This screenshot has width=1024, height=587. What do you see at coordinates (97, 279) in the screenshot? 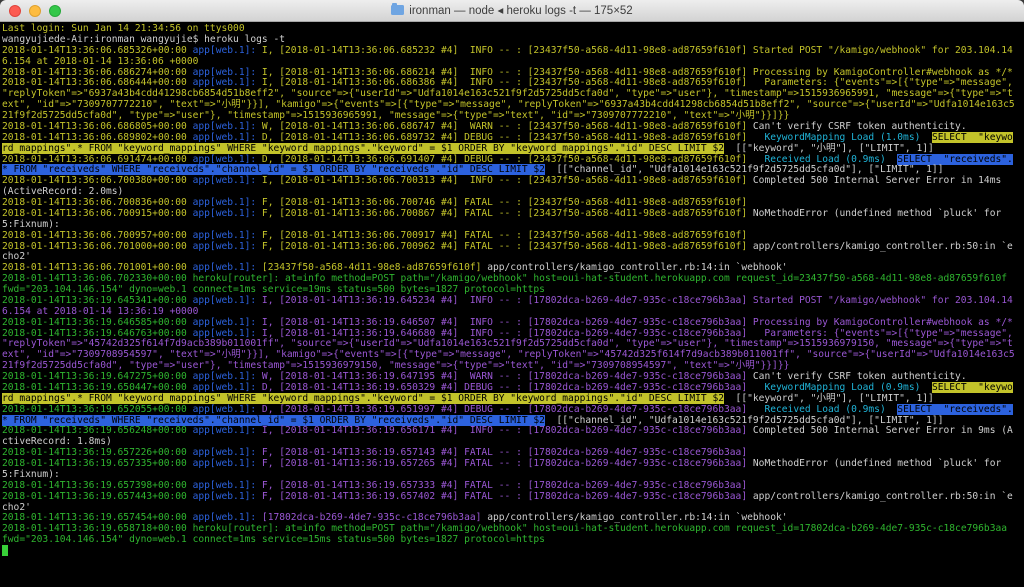
I see `terminal-text-segment: 2018-01-14T13:36:06.702330+00:00` at bounding box center [97, 279].